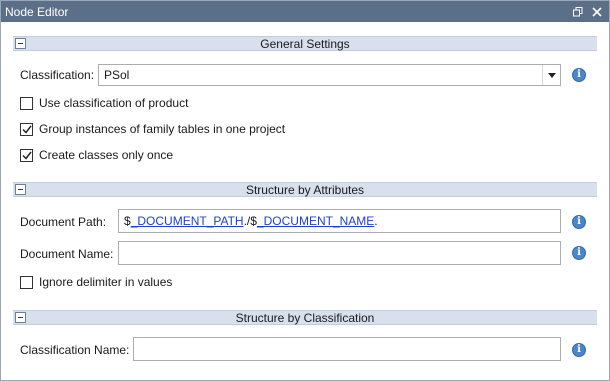 The width and height of the screenshot is (610, 381). Describe the element at coordinates (67, 254) in the screenshot. I see `document-name-label: Document Name:` at that location.